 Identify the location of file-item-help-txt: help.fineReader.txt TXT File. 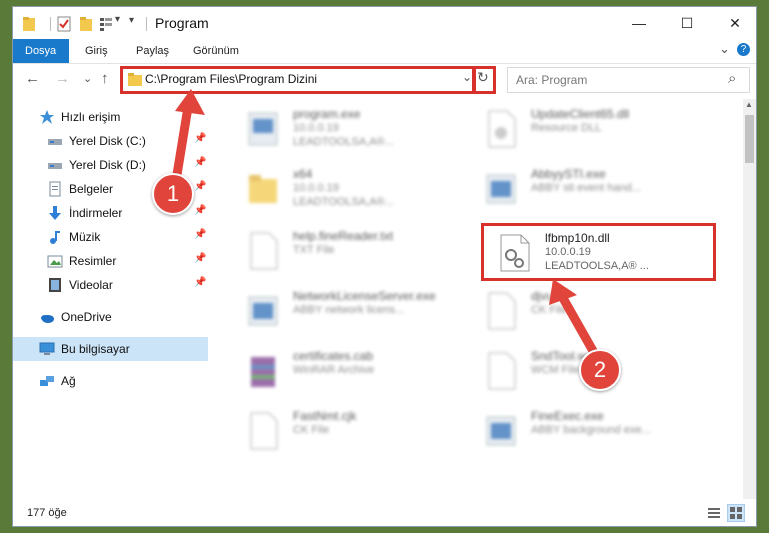
(357, 251).